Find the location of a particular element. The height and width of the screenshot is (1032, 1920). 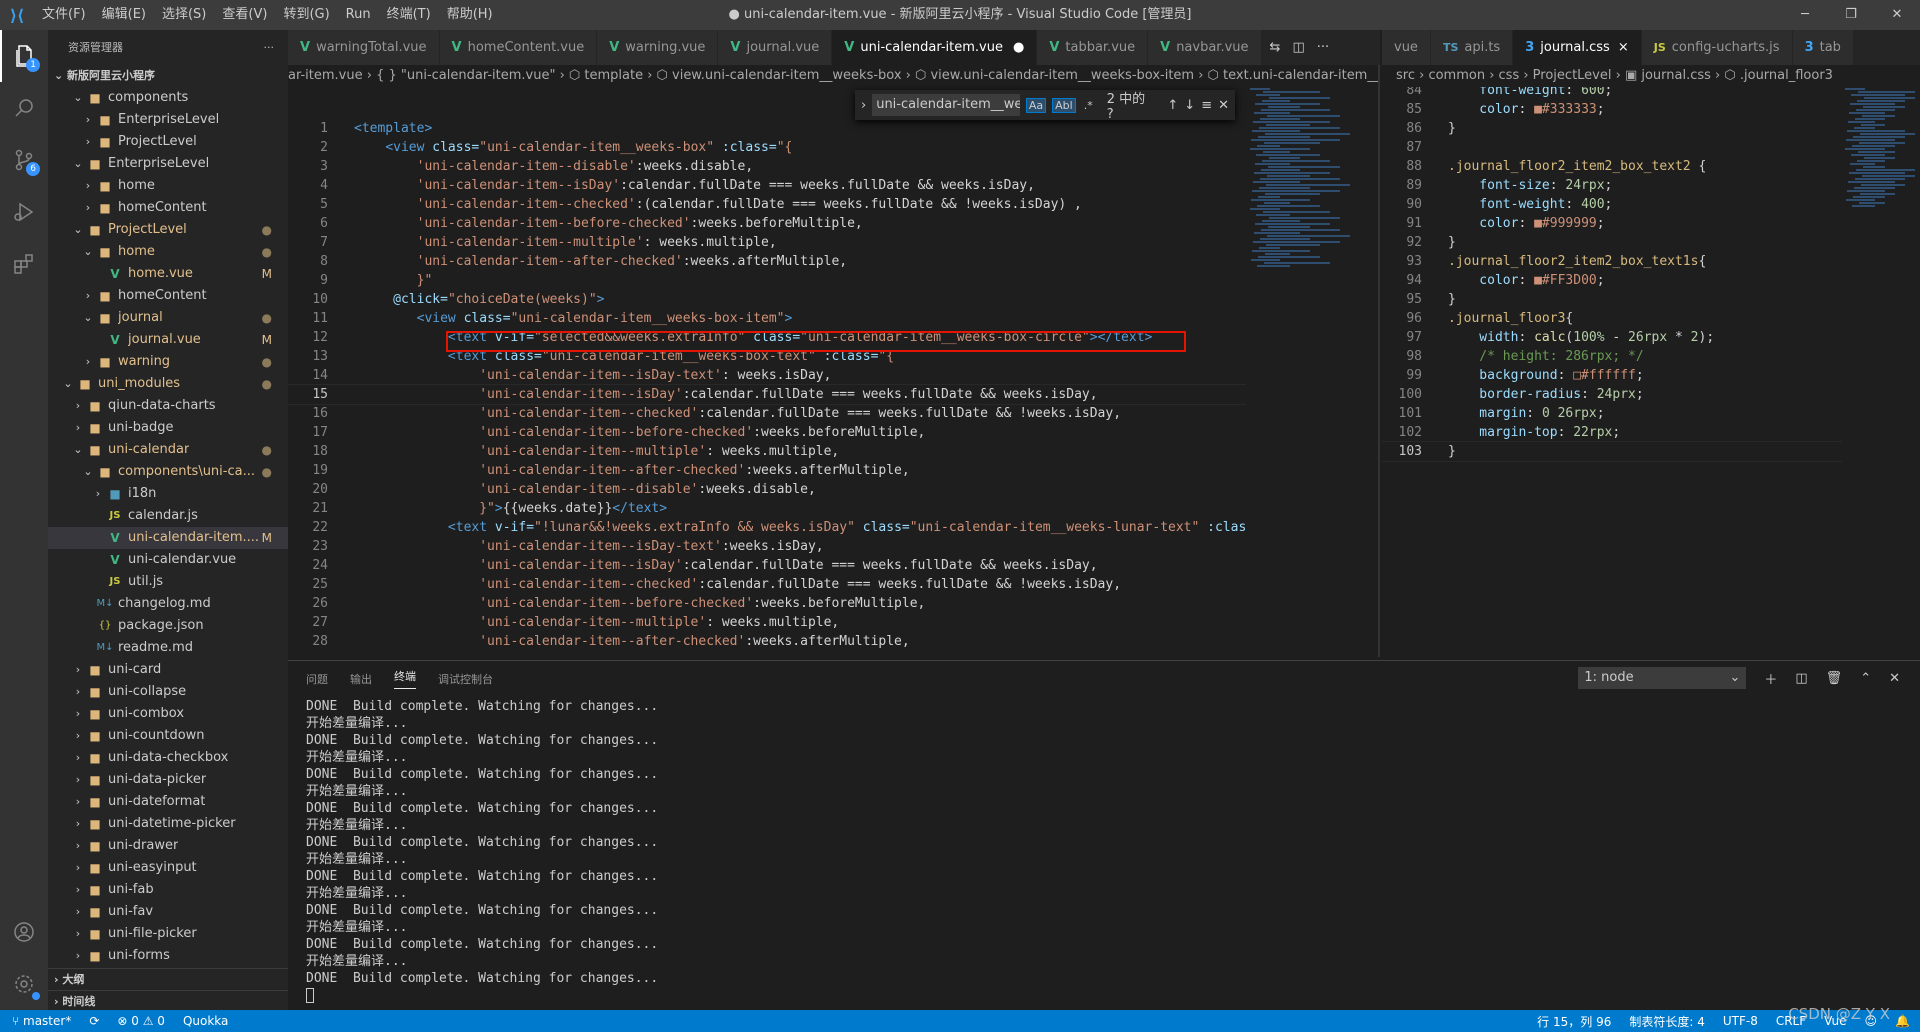

branch-status: ⑂ master* is located at coordinates (41, 1021).